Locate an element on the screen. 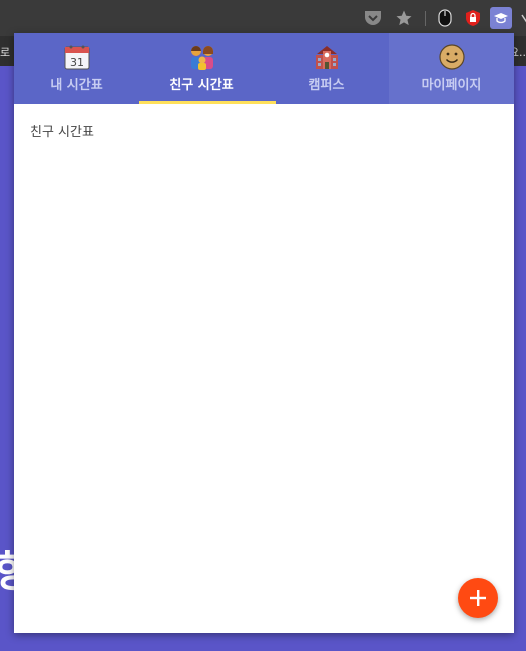 Image resolution: width=526 pixels, height=651 pixels. plus-icon is located at coordinates (478, 598).